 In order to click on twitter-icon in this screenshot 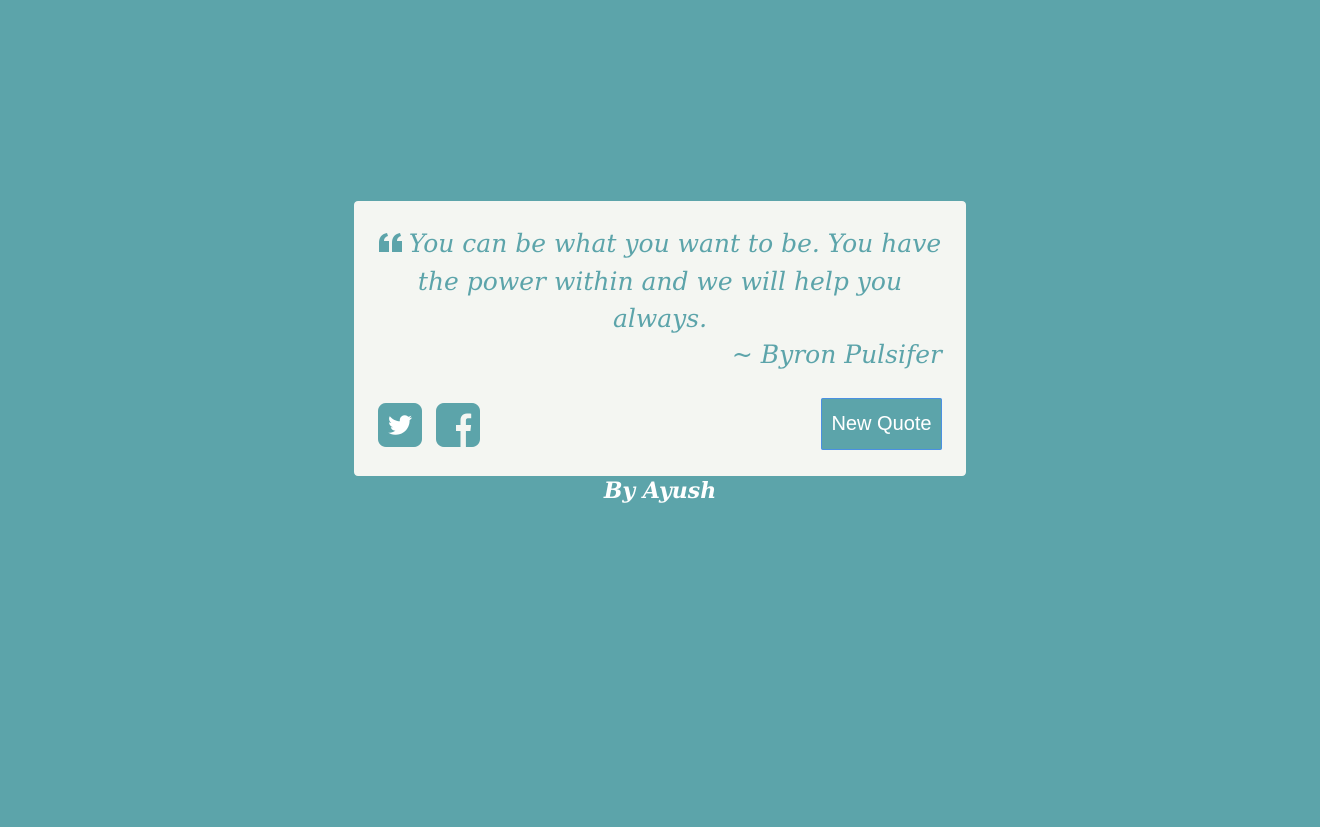, I will do `click(400, 425)`.